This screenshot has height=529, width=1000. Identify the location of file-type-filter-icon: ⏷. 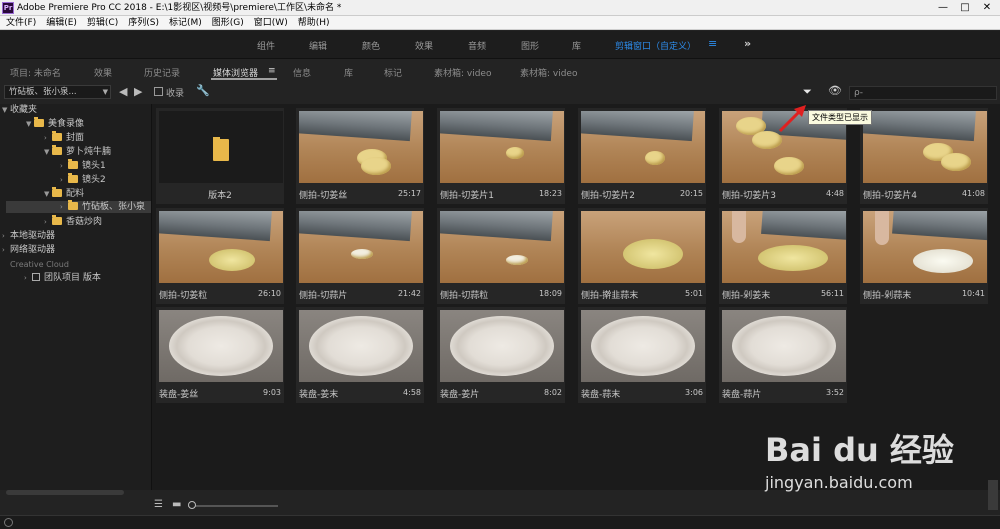
(807, 92).